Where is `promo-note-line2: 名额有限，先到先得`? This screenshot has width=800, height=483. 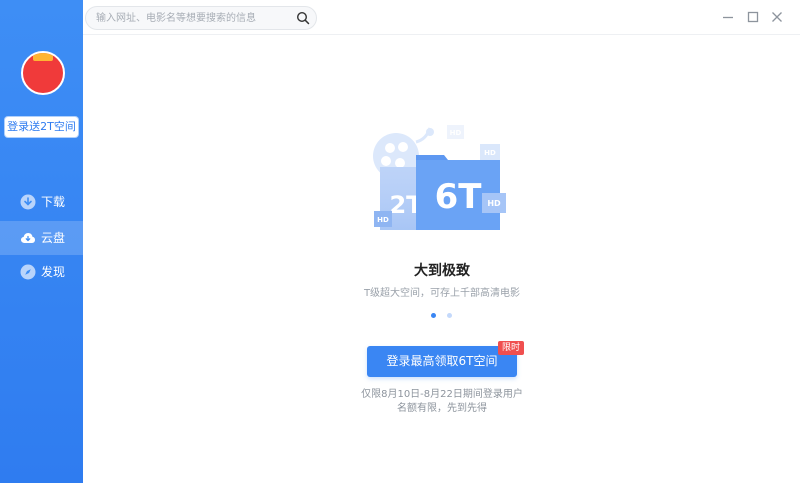 promo-note-line2: 名额有限，先到先得 is located at coordinates (442, 408).